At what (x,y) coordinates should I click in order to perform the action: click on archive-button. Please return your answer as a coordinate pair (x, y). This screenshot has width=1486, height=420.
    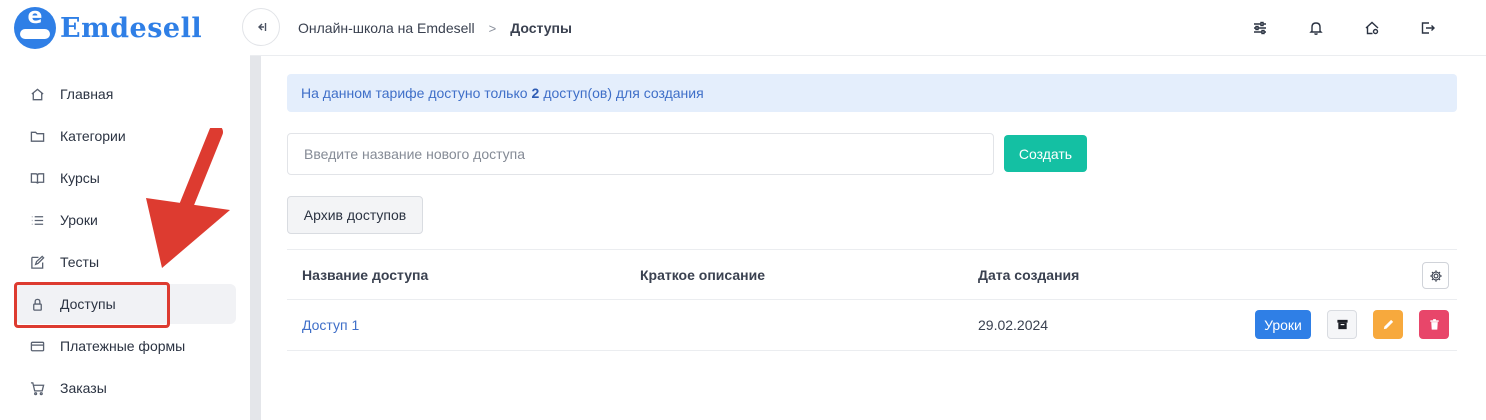
    Looking at the image, I should click on (1342, 324).